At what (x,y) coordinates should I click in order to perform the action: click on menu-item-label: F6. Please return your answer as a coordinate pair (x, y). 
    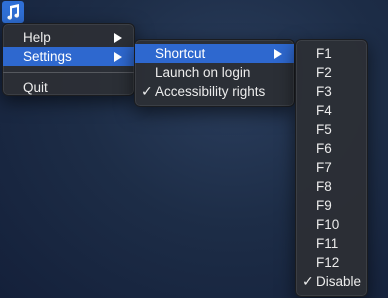
    Looking at the image, I should click on (324, 148).